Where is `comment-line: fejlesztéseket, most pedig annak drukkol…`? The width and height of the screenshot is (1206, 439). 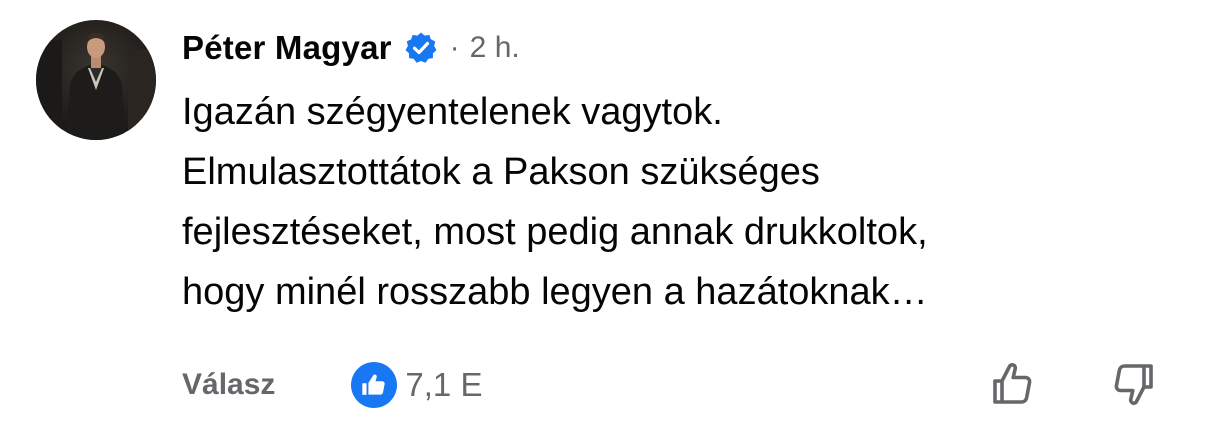 comment-line: fejlesztéseket, most pedig annak drukkol… is located at coordinates (555, 232).